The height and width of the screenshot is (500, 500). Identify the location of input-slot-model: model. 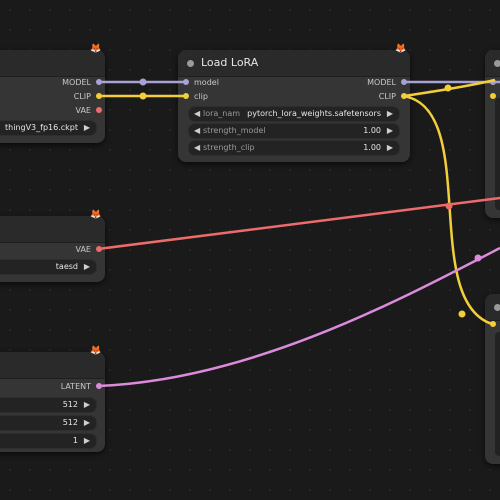
(206, 82).